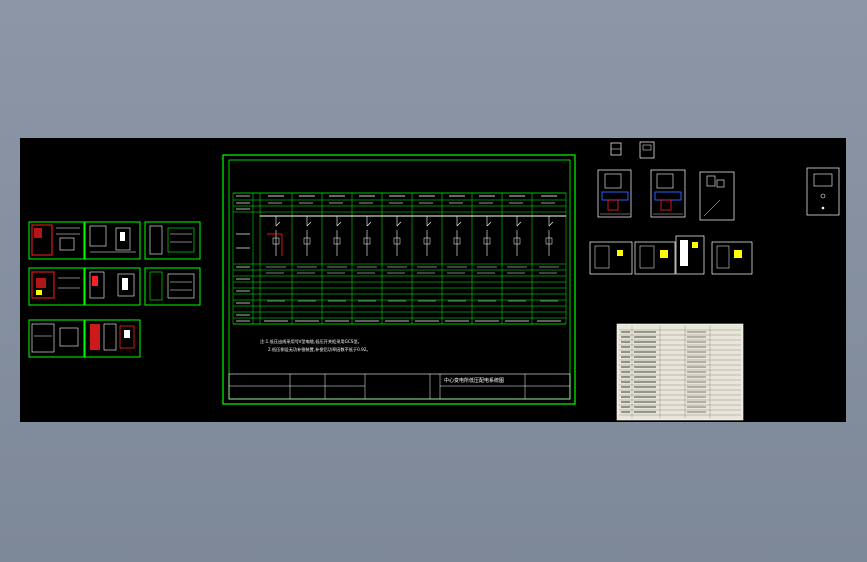 The width and height of the screenshot is (867, 562). Describe the element at coordinates (680, 372) in the screenshot. I see `materials-table` at that location.